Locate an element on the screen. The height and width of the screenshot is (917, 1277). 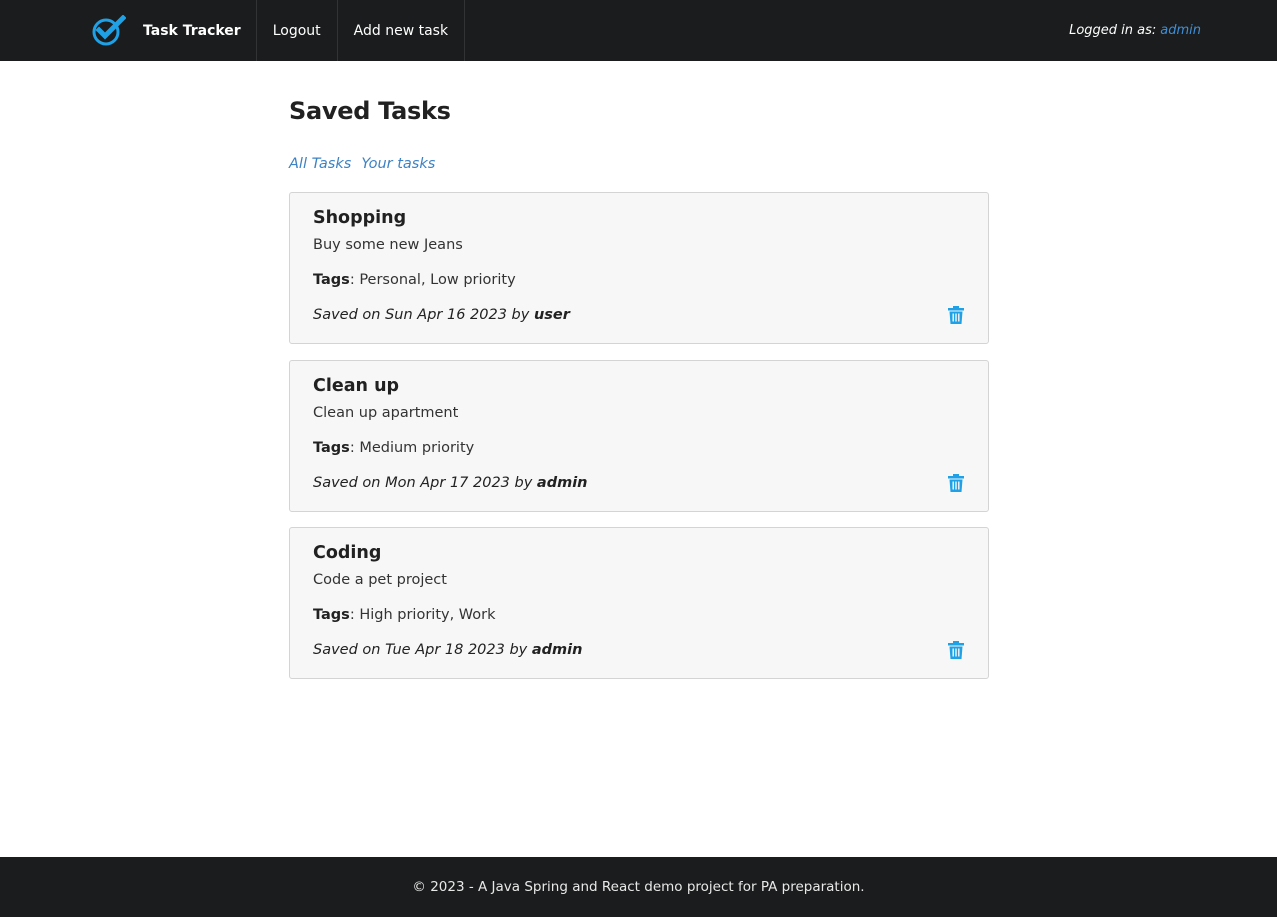
task-title: Clean up is located at coordinates (356, 386).